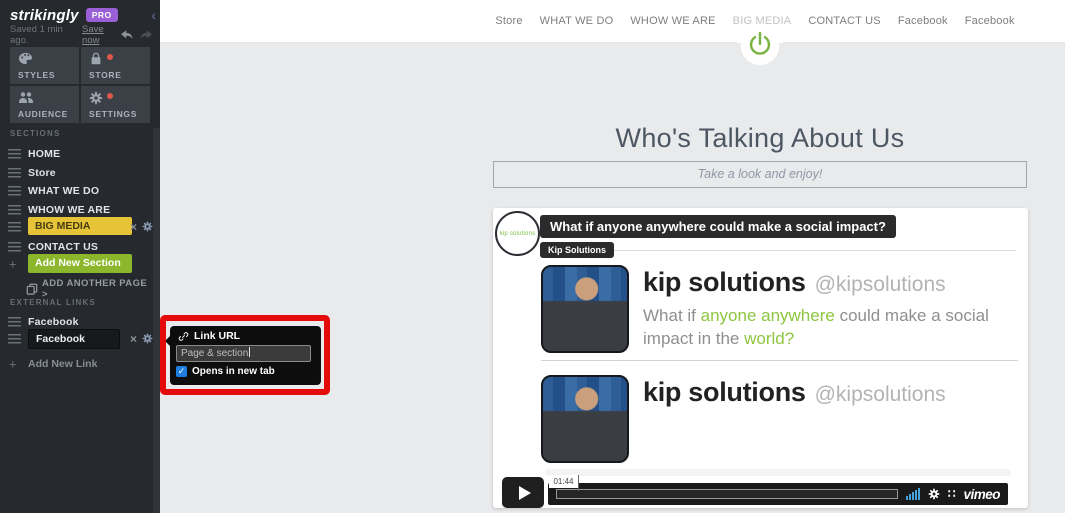 The height and width of the screenshot is (513, 1065). I want to click on section-label: CONTACT US, so click(63, 246).